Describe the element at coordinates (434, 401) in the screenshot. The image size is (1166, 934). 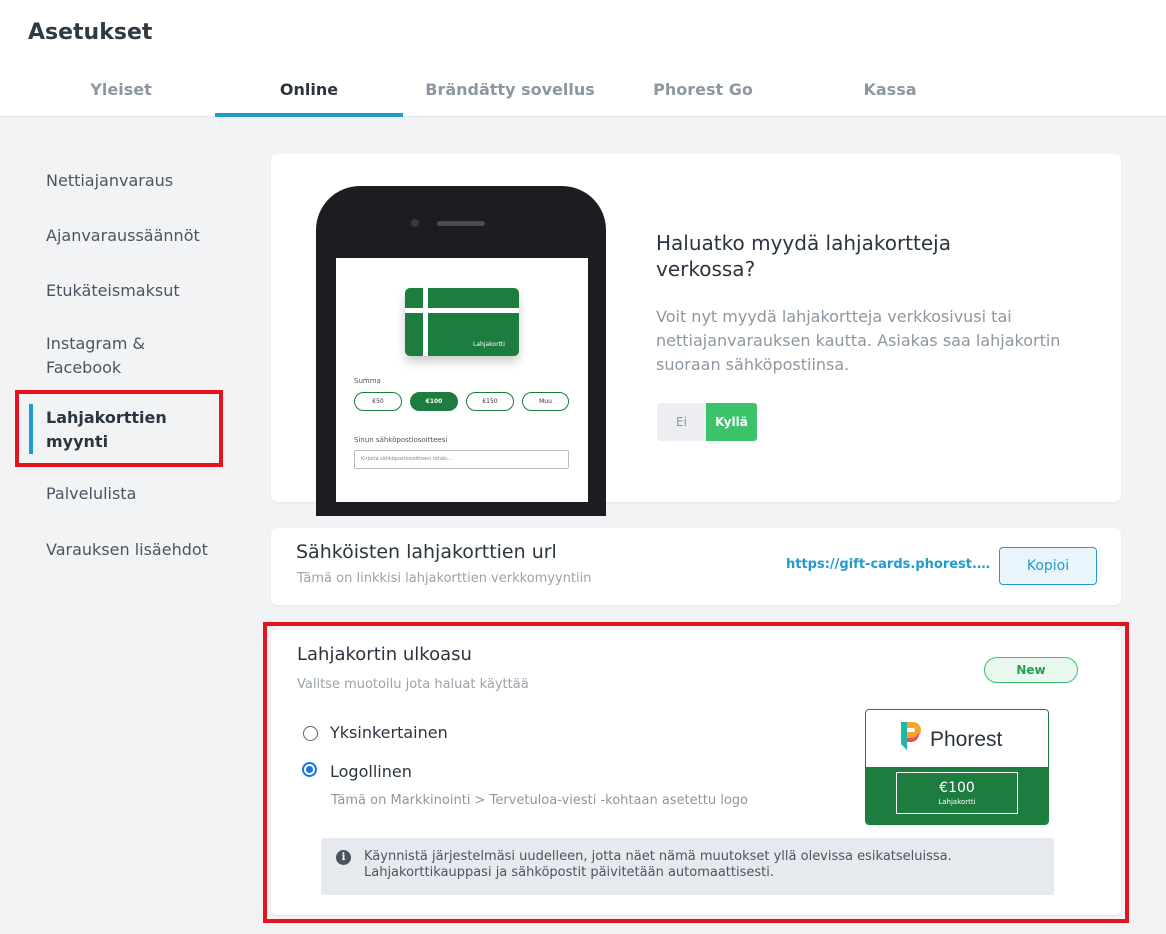
I see `phone-amount-pill-selected: €100` at that location.